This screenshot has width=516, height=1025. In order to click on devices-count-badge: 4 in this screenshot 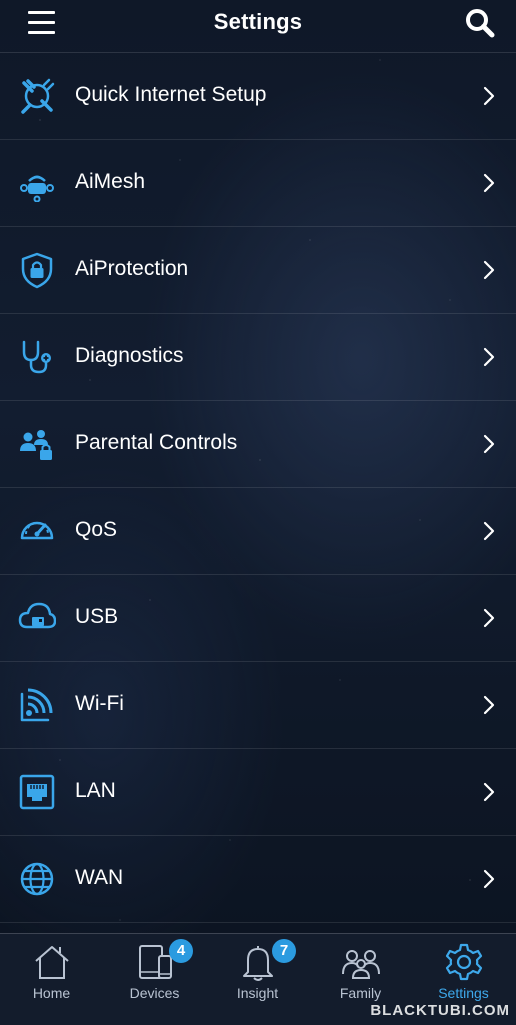, I will do `click(181, 951)`.